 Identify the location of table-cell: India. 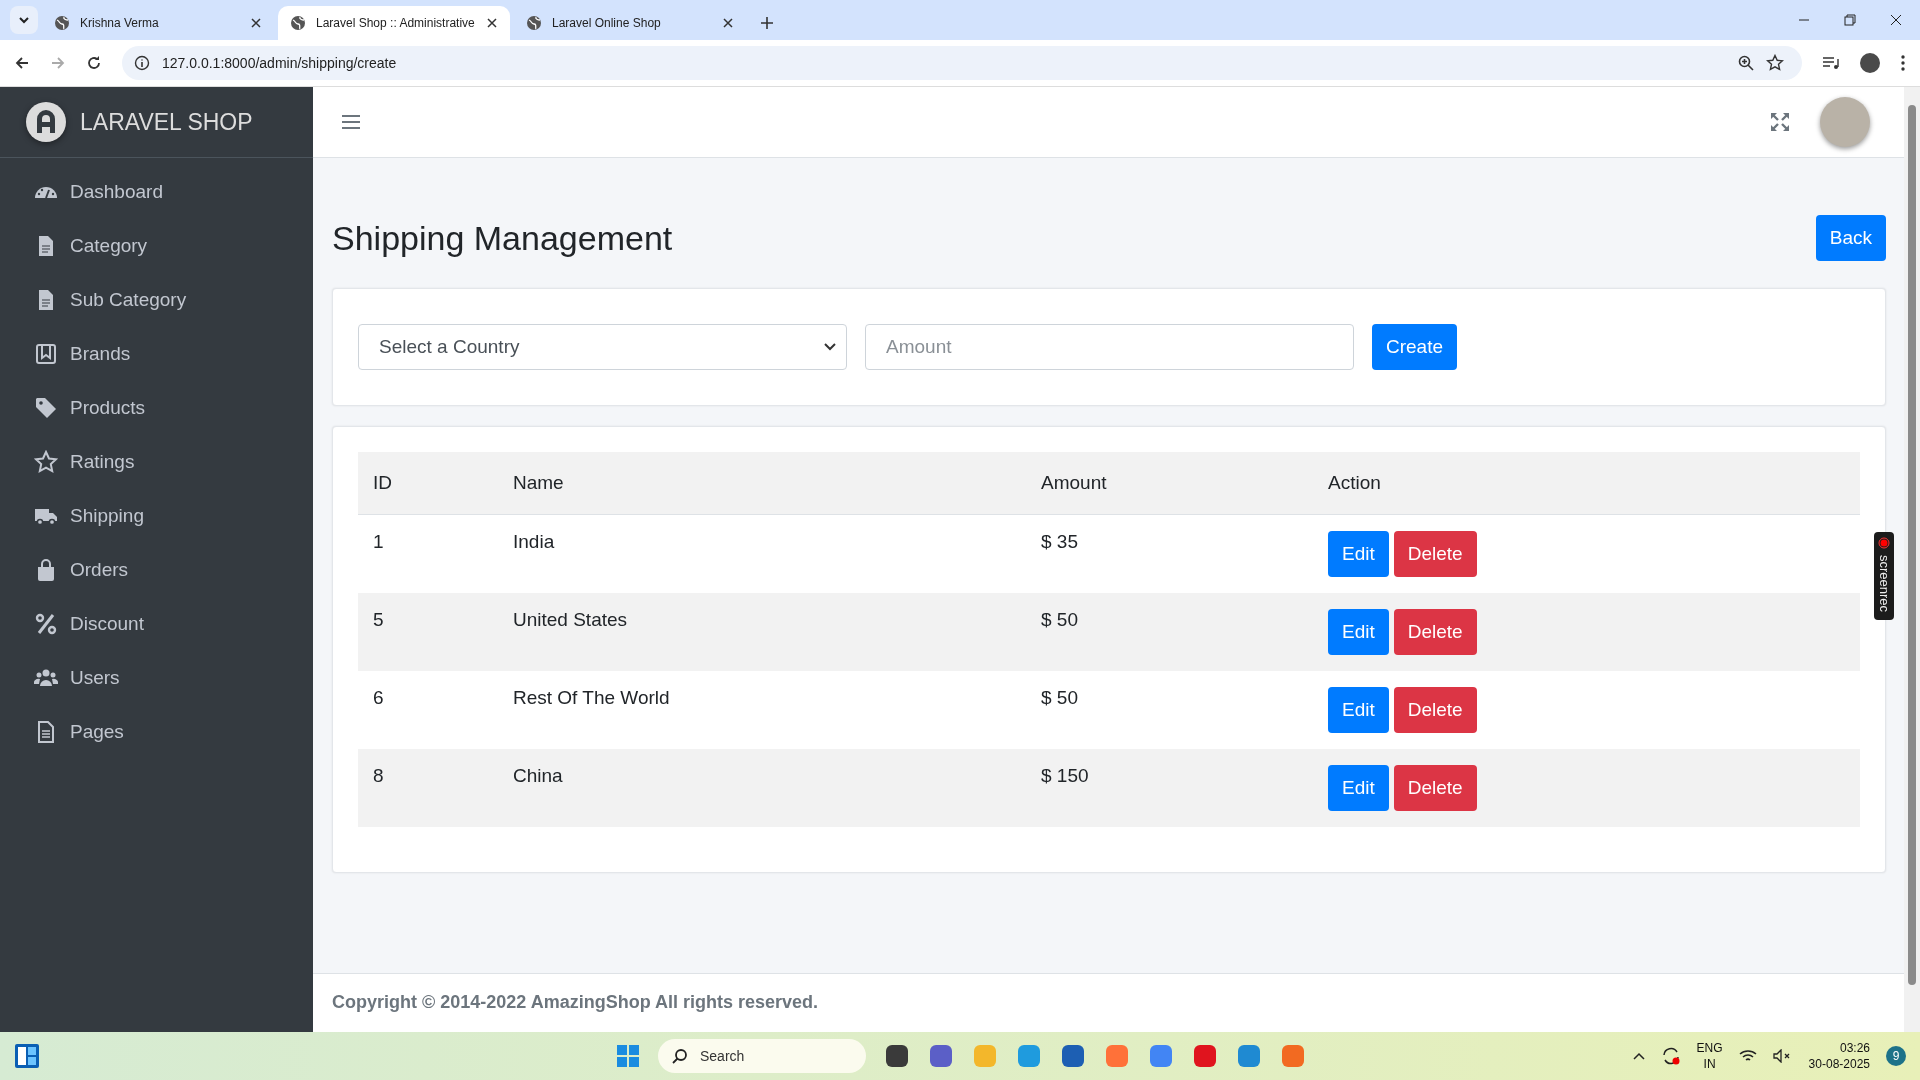
(762, 553).